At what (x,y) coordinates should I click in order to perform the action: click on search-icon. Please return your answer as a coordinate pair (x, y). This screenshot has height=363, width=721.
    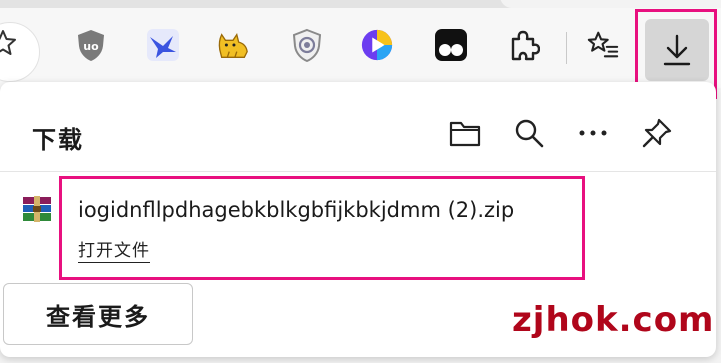
    Looking at the image, I should click on (529, 133).